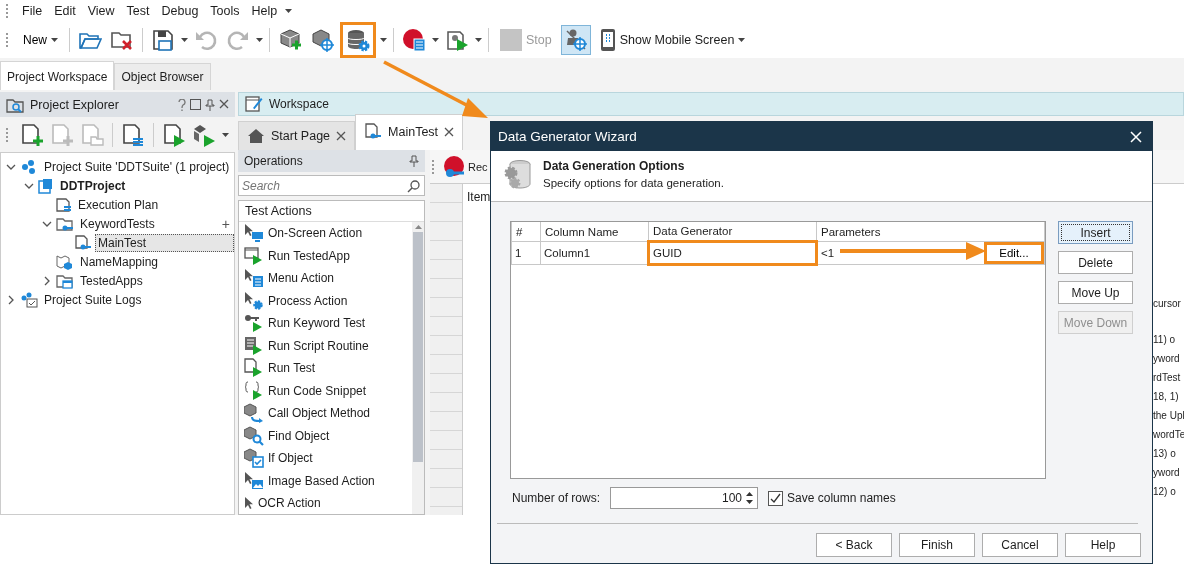 Image resolution: width=1184 pixels, height=564 pixels. I want to click on tree-item: Execution Plan, so click(118, 204).